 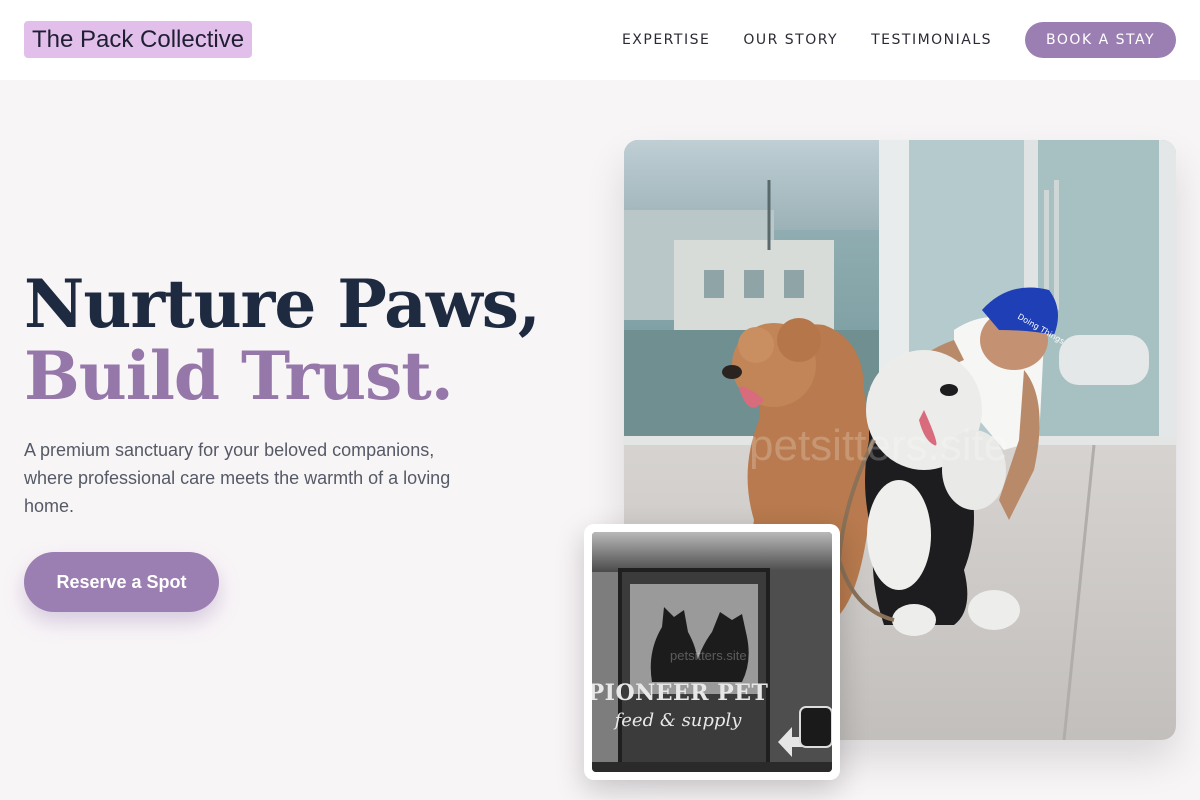 What do you see at coordinates (282, 304) in the screenshot?
I see `hero-headline-line1: Nurture Paws,` at bounding box center [282, 304].